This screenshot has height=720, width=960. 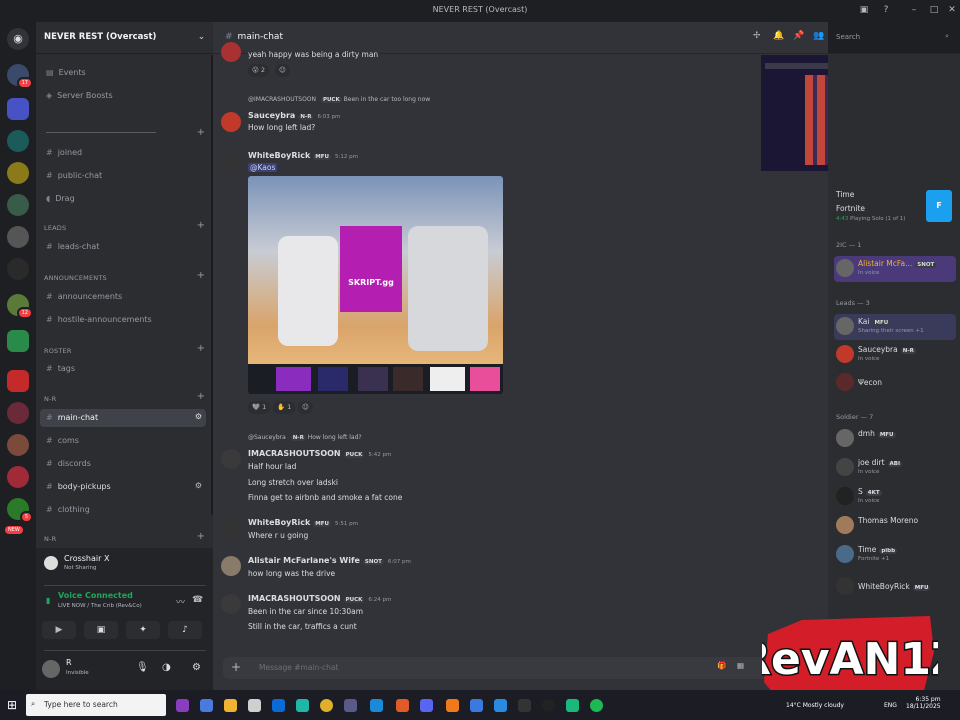 I want to click on soundboard-button: ♪, so click(x=185, y=630).